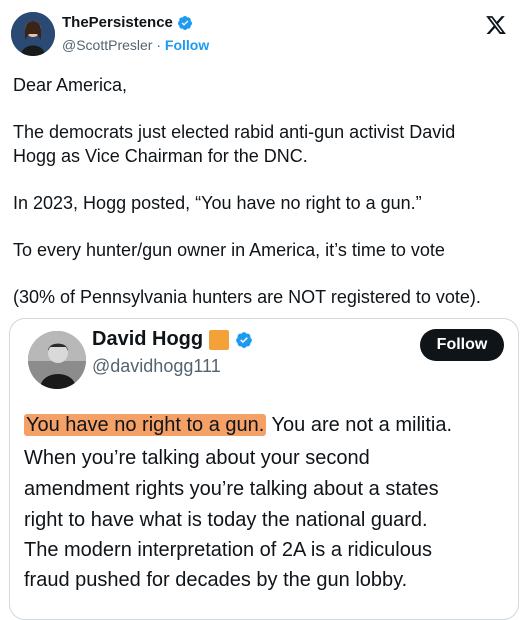 The image size is (523, 620). I want to click on author-handle: @ScottPresler, so click(107, 45).